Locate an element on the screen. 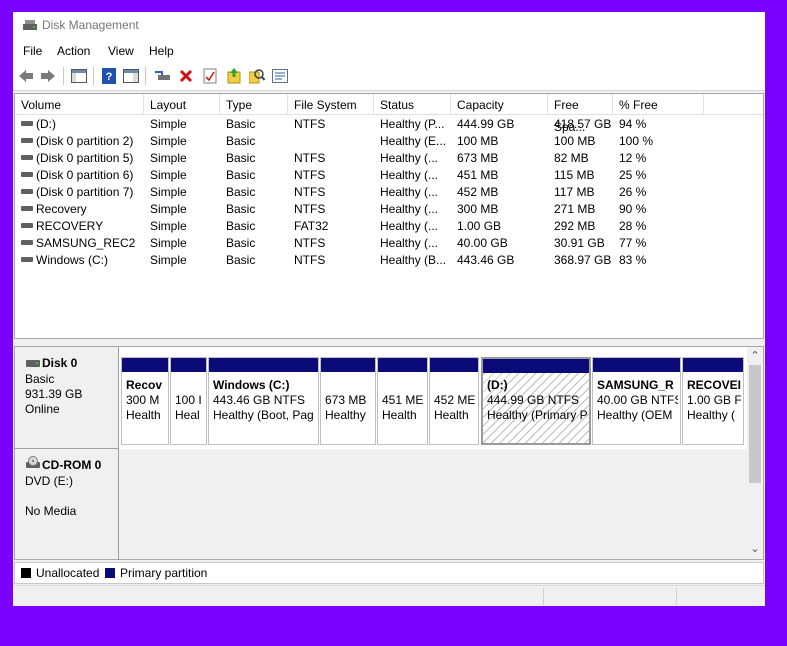 The height and width of the screenshot is (646, 787). table-cell: FAT32 is located at coordinates (334, 226).